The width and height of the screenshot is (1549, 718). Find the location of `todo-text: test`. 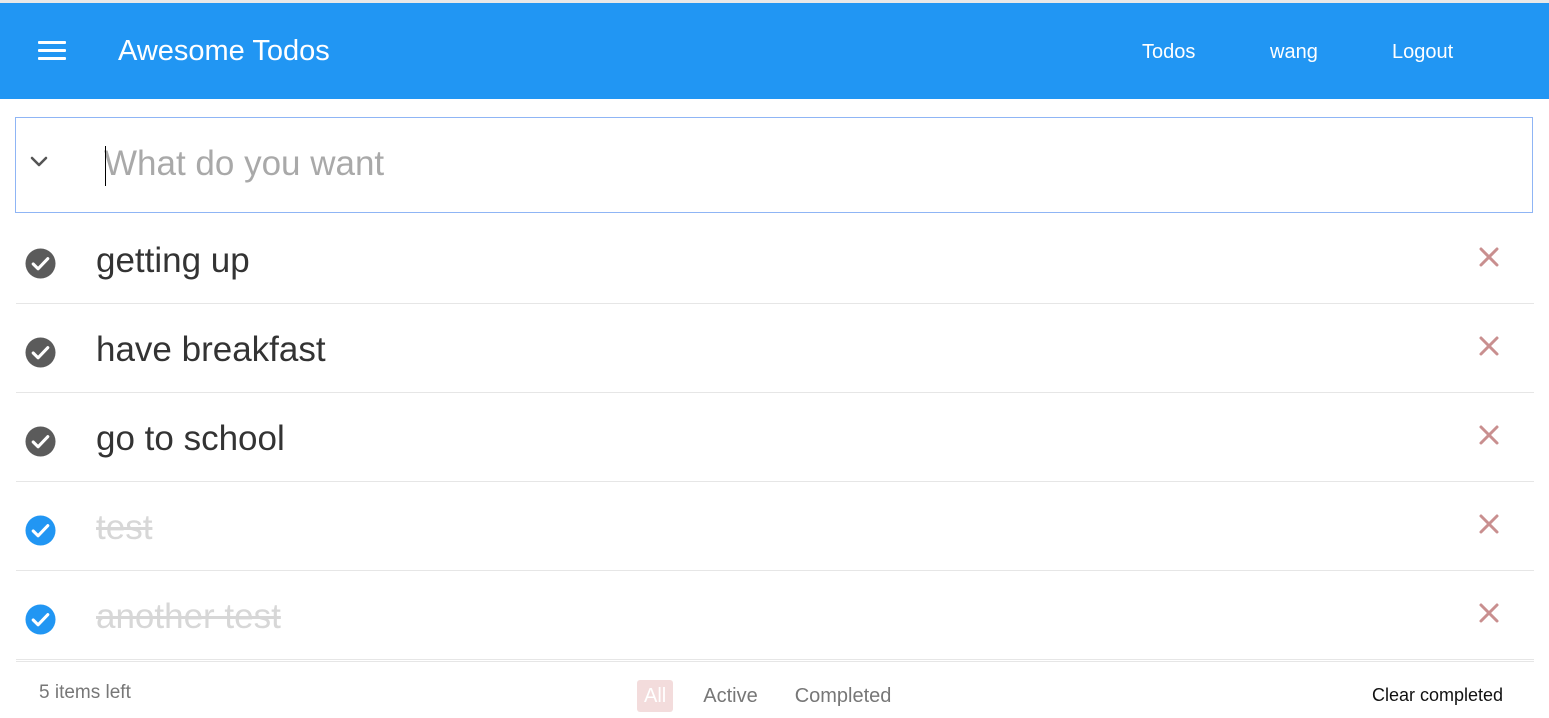

todo-text: test is located at coordinates (124, 528).